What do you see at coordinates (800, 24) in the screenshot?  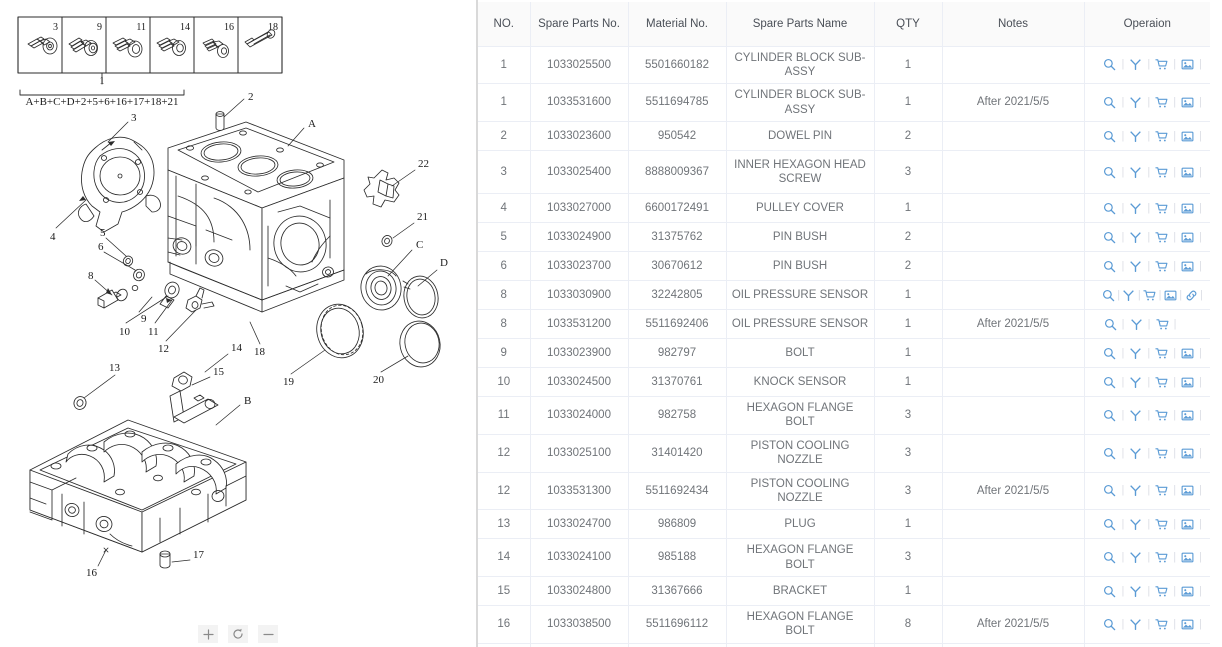 I see `column-header-spare-parts-name: Spare Parts Name` at bounding box center [800, 24].